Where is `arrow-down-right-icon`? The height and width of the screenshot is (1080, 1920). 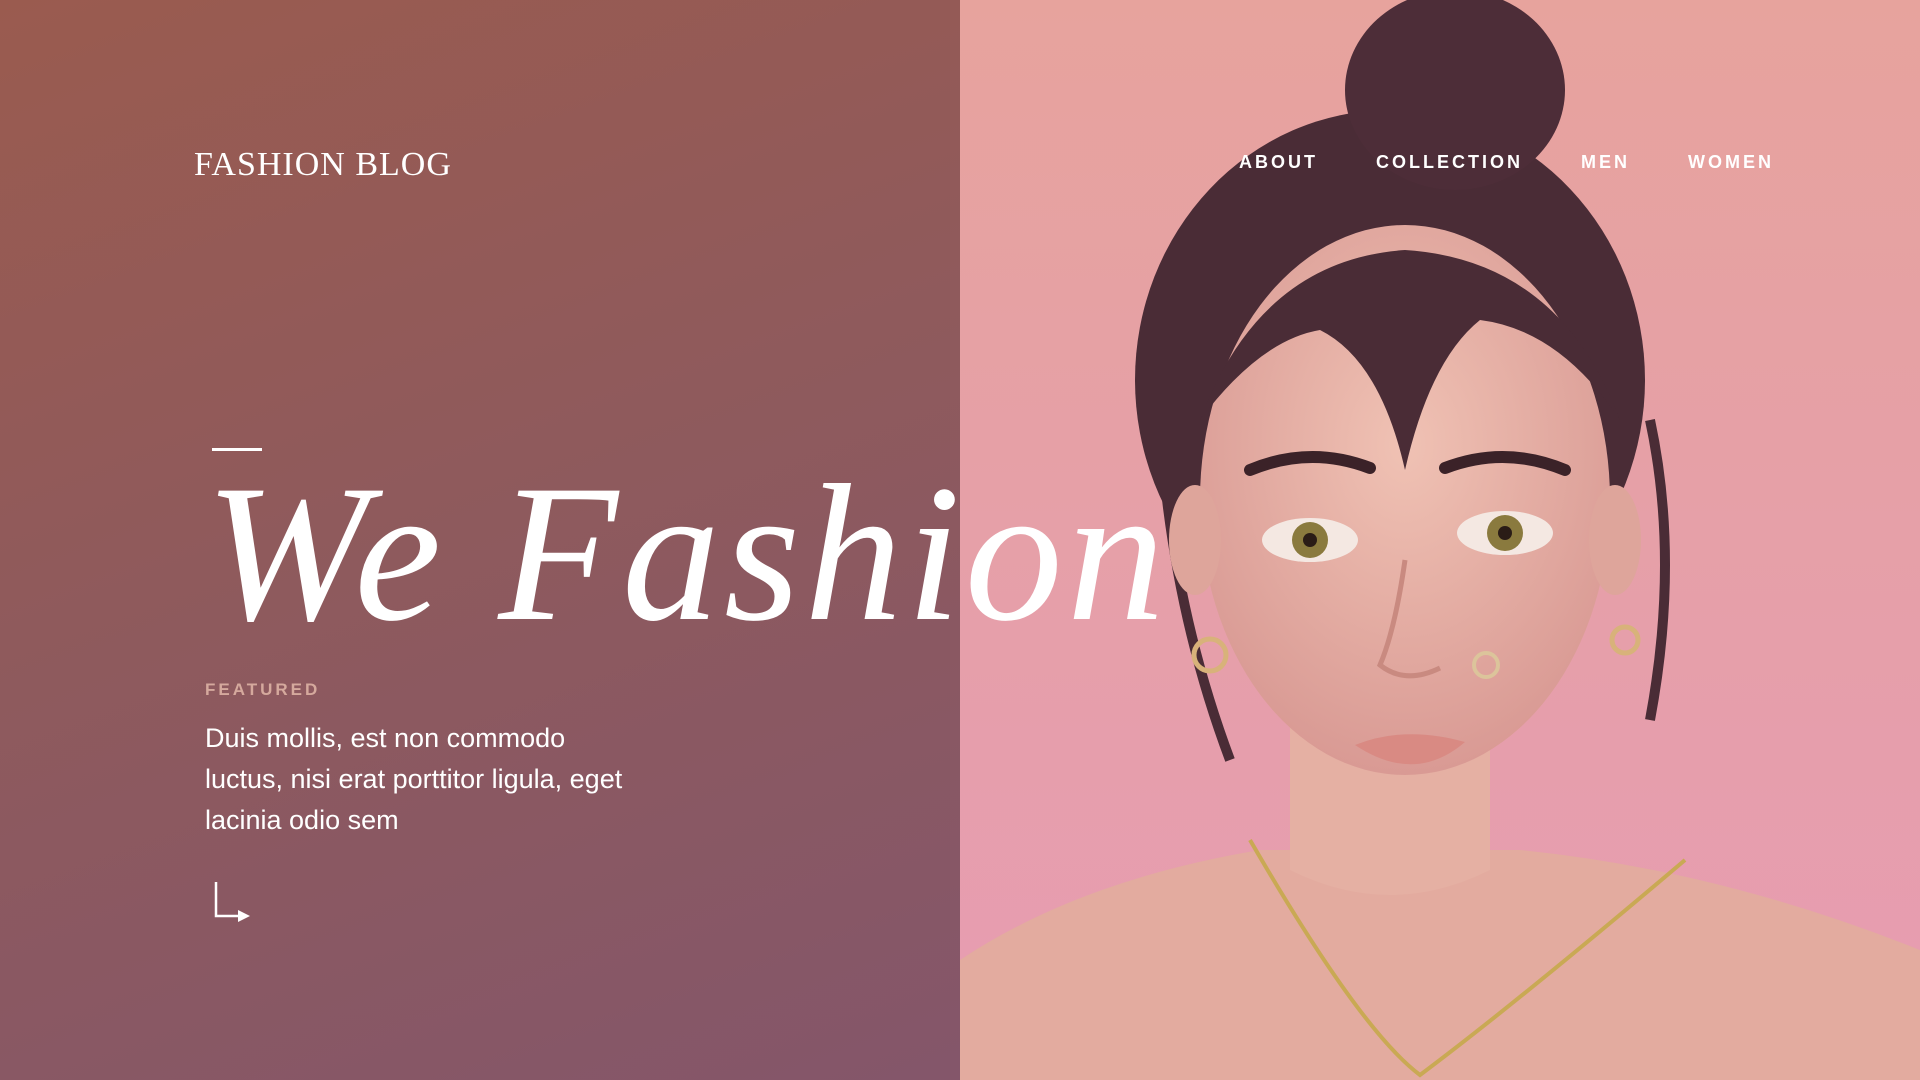
arrow-down-right-icon is located at coordinates (232, 902).